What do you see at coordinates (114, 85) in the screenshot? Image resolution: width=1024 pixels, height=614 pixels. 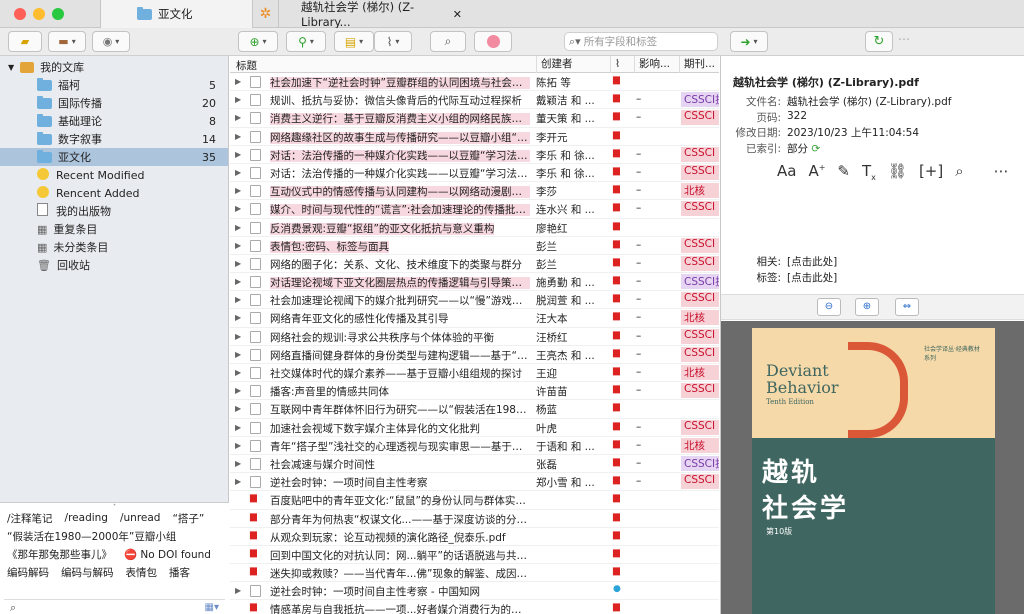 I see `collection-item: 福柯 5` at bounding box center [114, 85].